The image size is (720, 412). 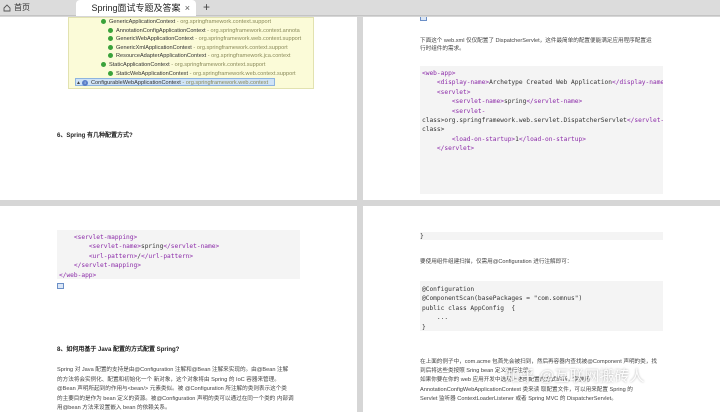 What do you see at coordinates (114, 408) in the screenshot?
I see `paragraph-line: 用@bean 方法来设置嵌入 bean 的依赖关系。` at bounding box center [114, 408].